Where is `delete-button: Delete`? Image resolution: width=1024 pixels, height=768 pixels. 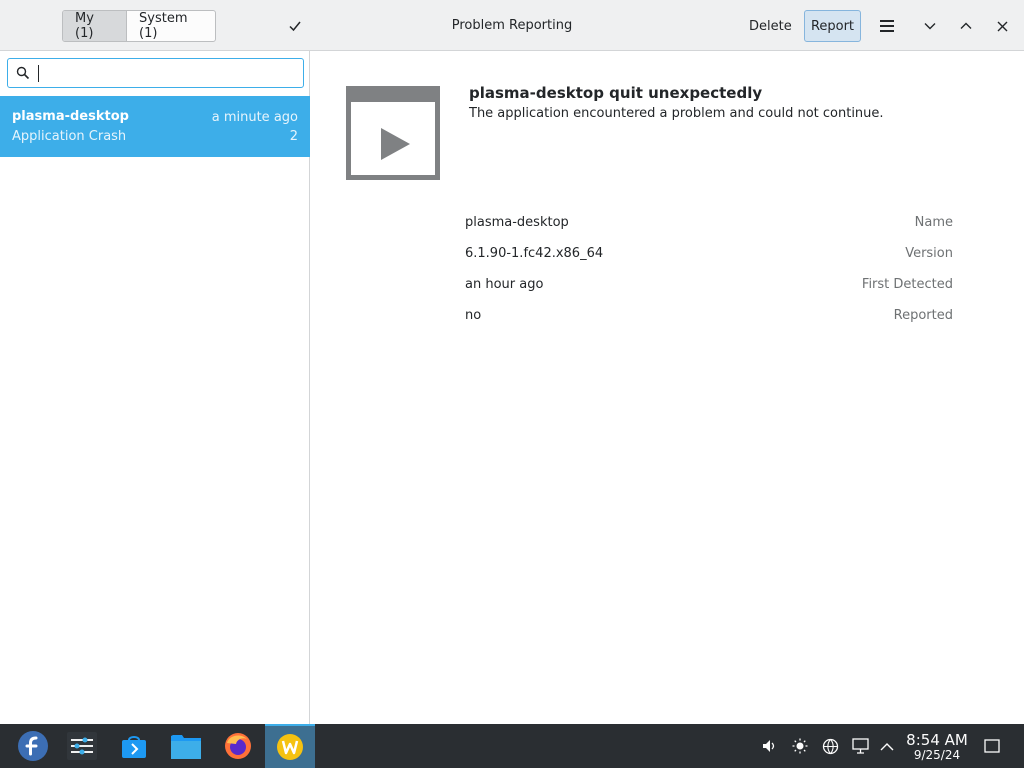 delete-button: Delete is located at coordinates (770, 26).